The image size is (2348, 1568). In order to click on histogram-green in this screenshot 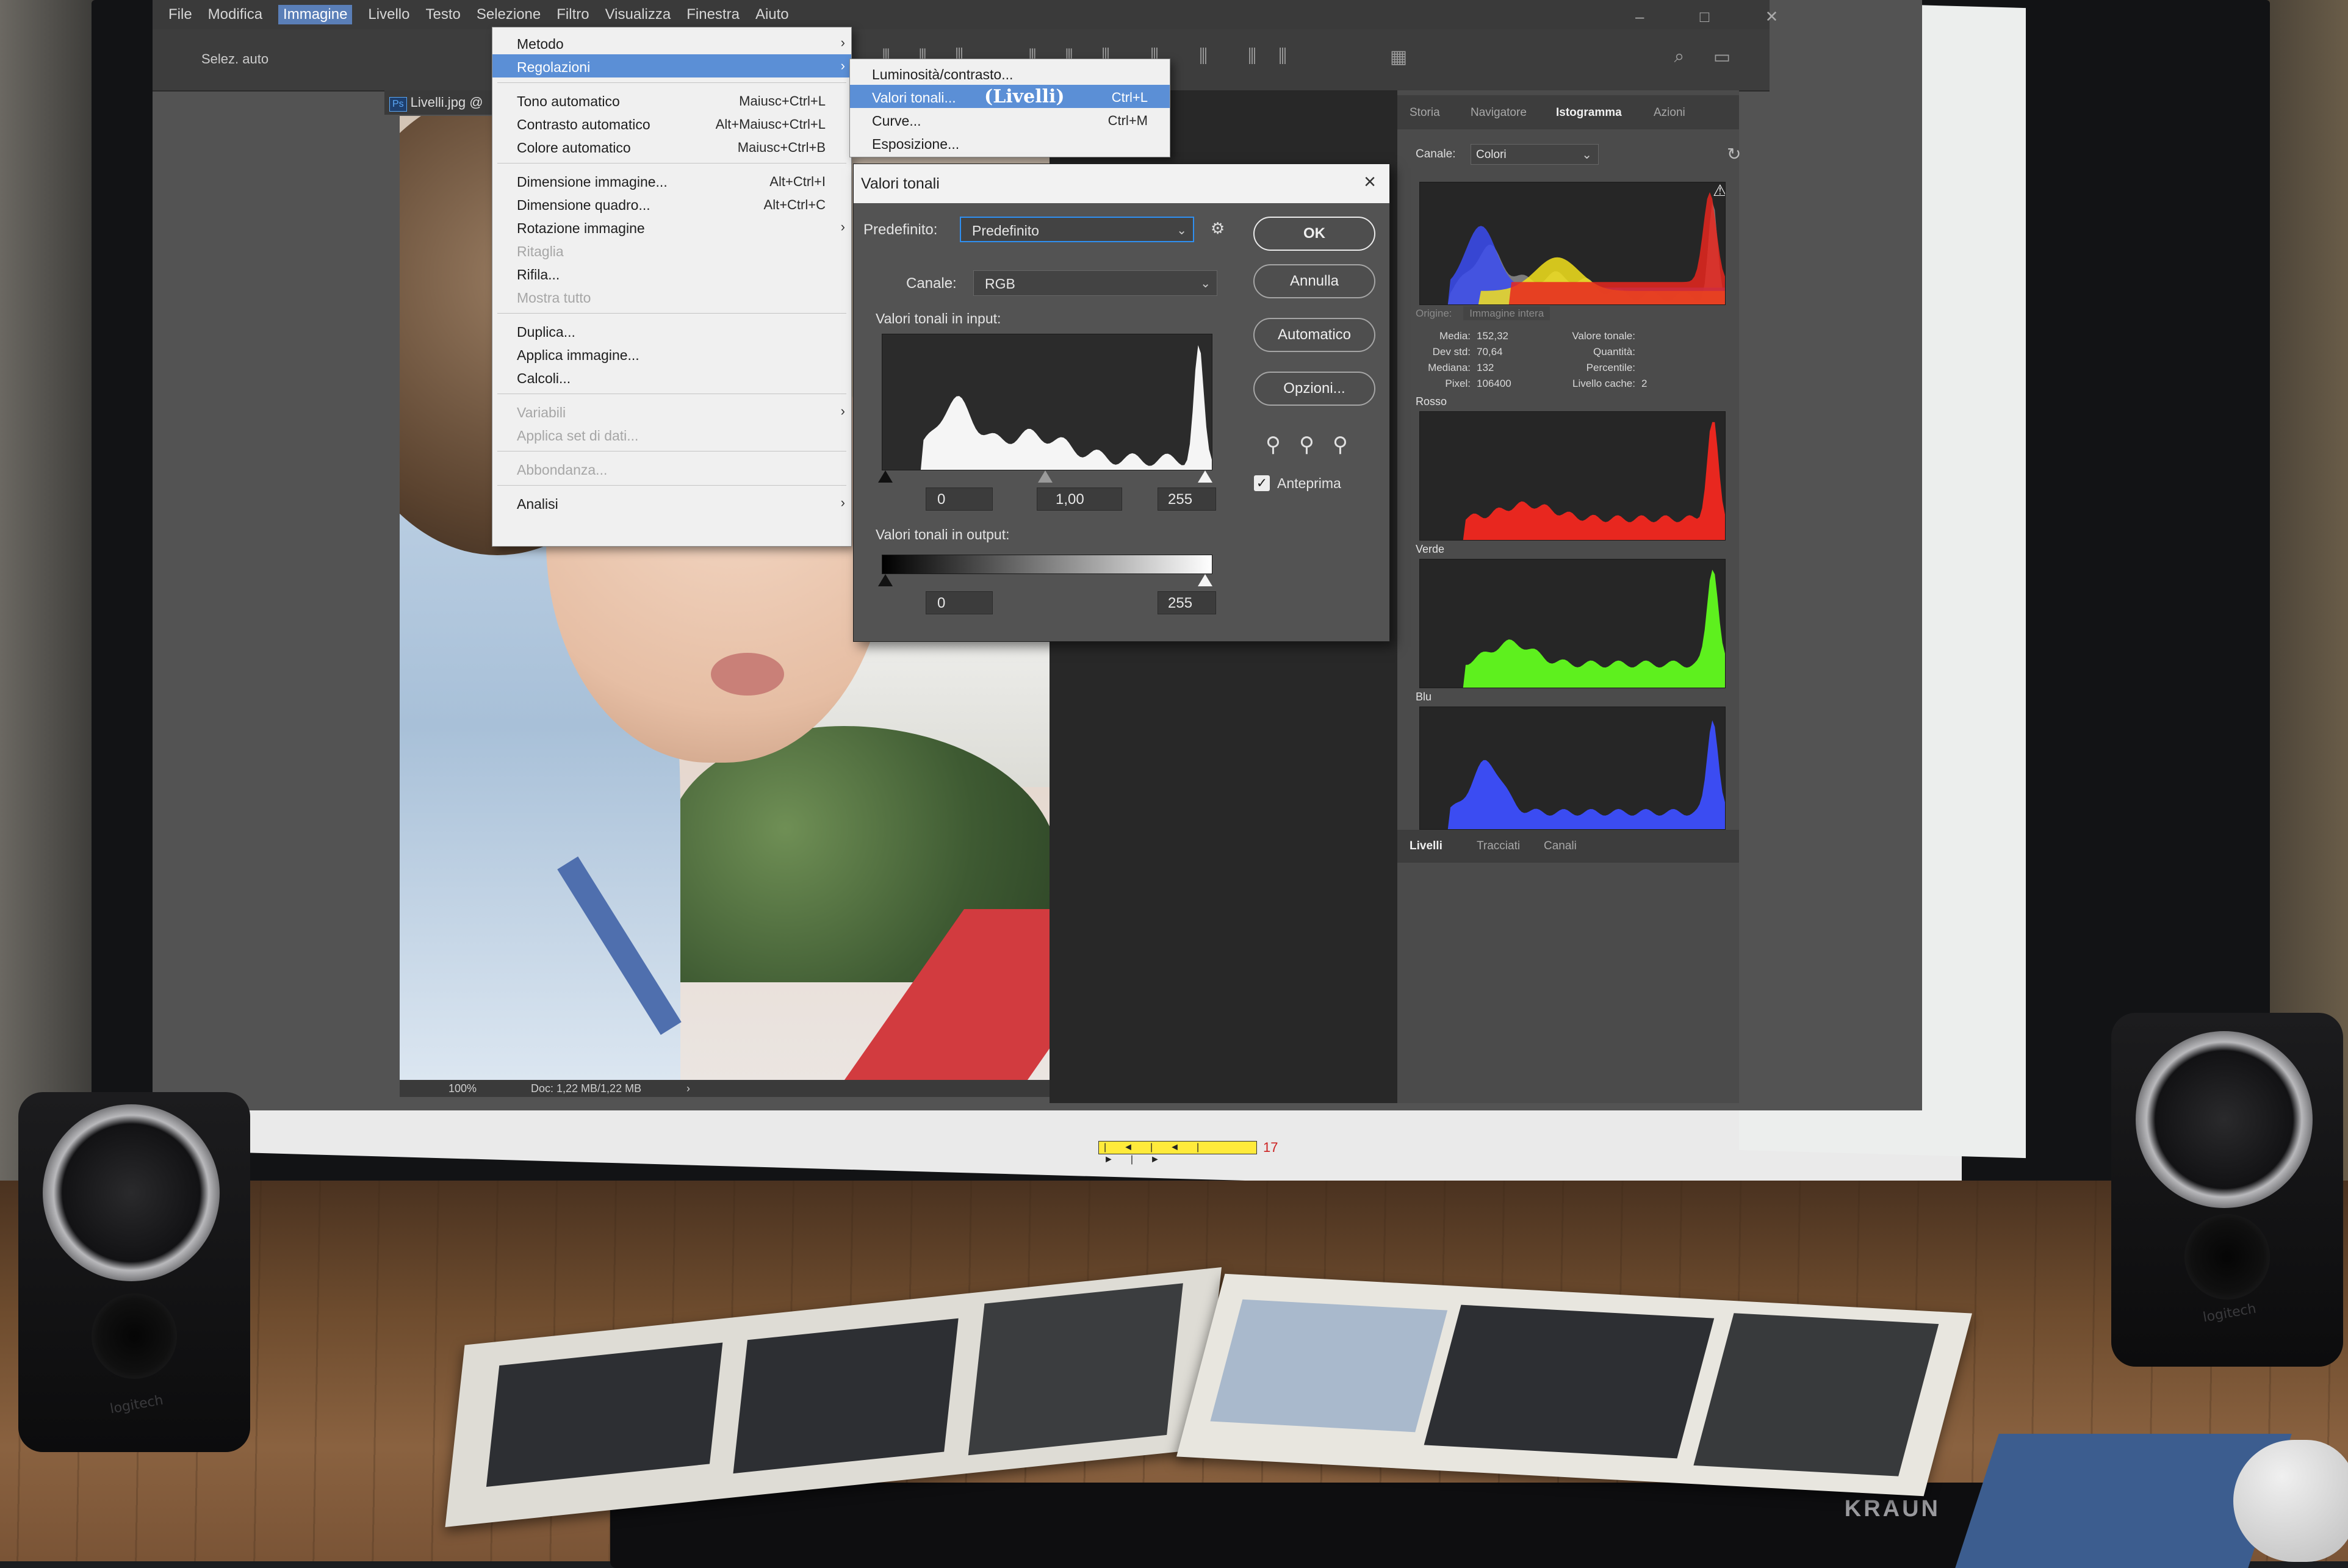, I will do `click(1572, 623)`.